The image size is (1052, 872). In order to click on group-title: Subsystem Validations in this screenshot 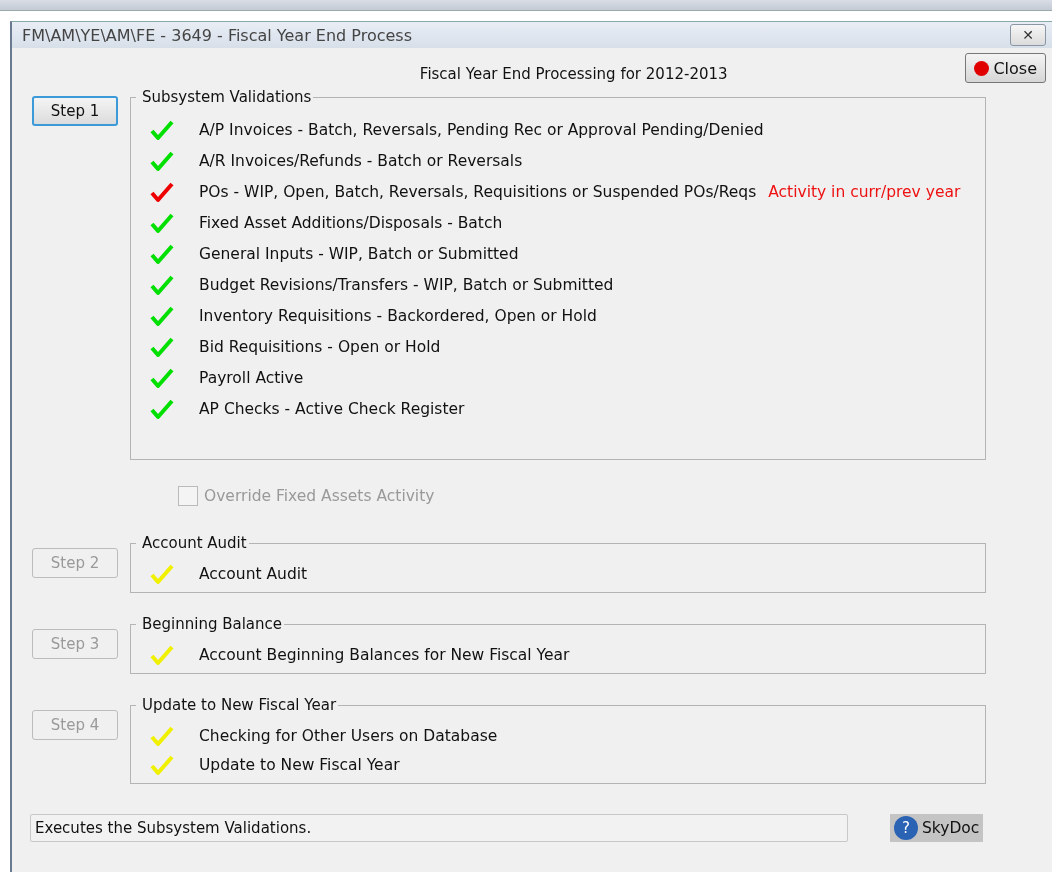, I will do `click(227, 97)`.